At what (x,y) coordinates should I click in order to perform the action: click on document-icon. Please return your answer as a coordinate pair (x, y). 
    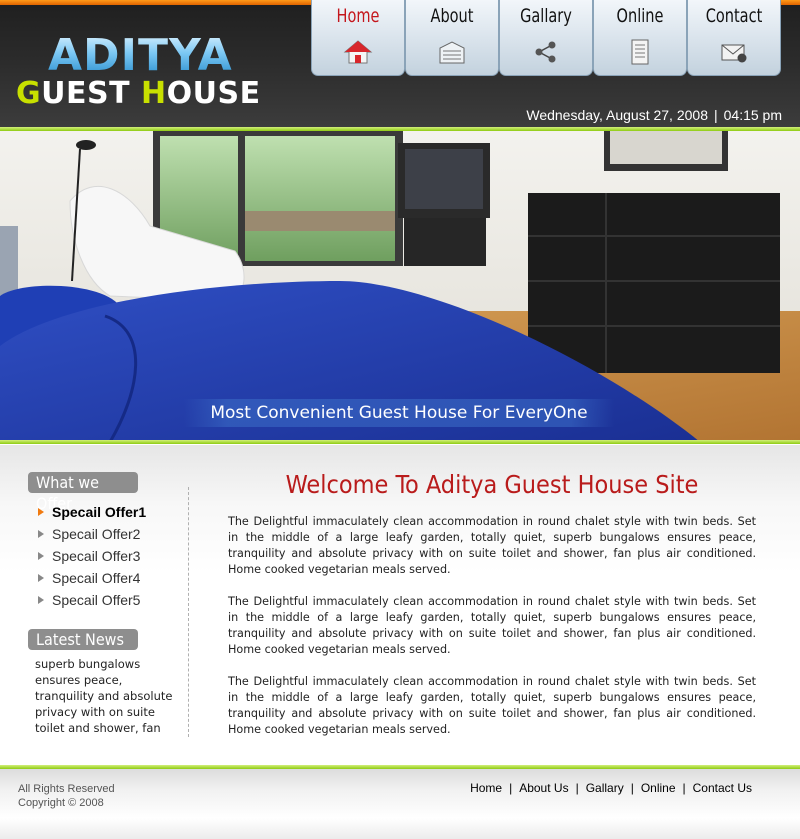
    Looking at the image, I should click on (640, 52).